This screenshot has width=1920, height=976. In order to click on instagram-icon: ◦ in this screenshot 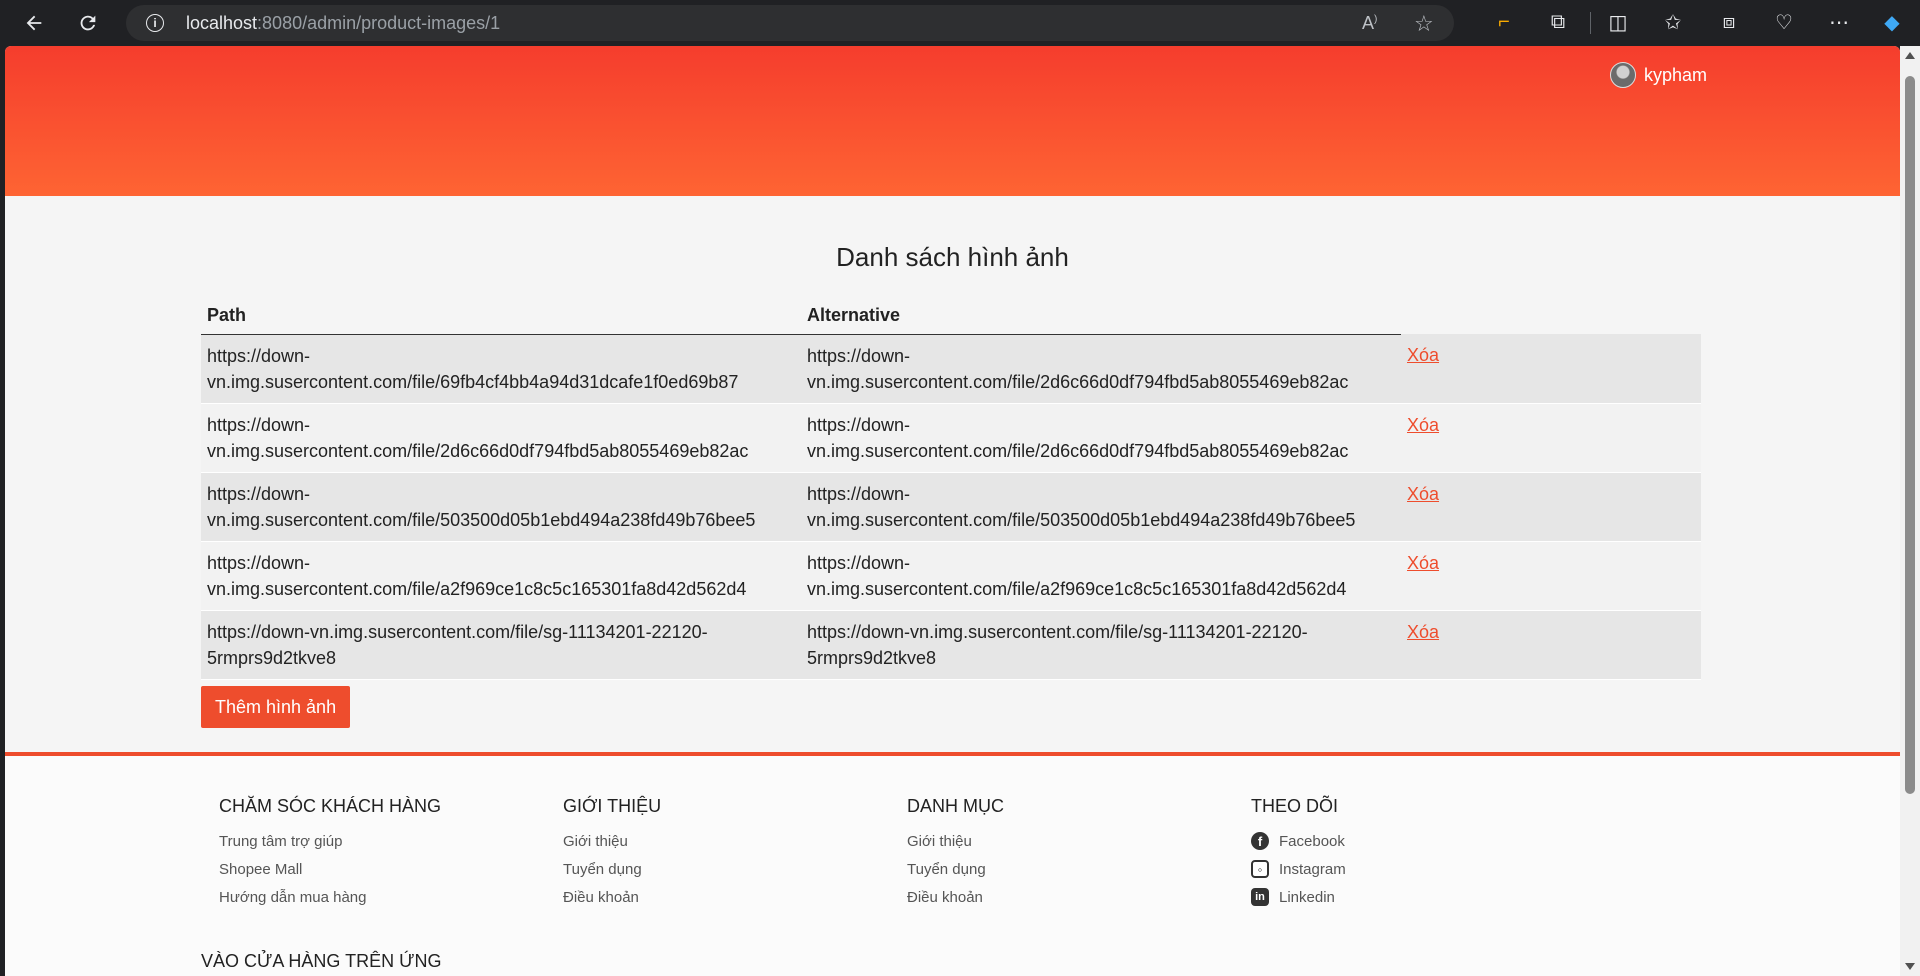, I will do `click(1260, 869)`.